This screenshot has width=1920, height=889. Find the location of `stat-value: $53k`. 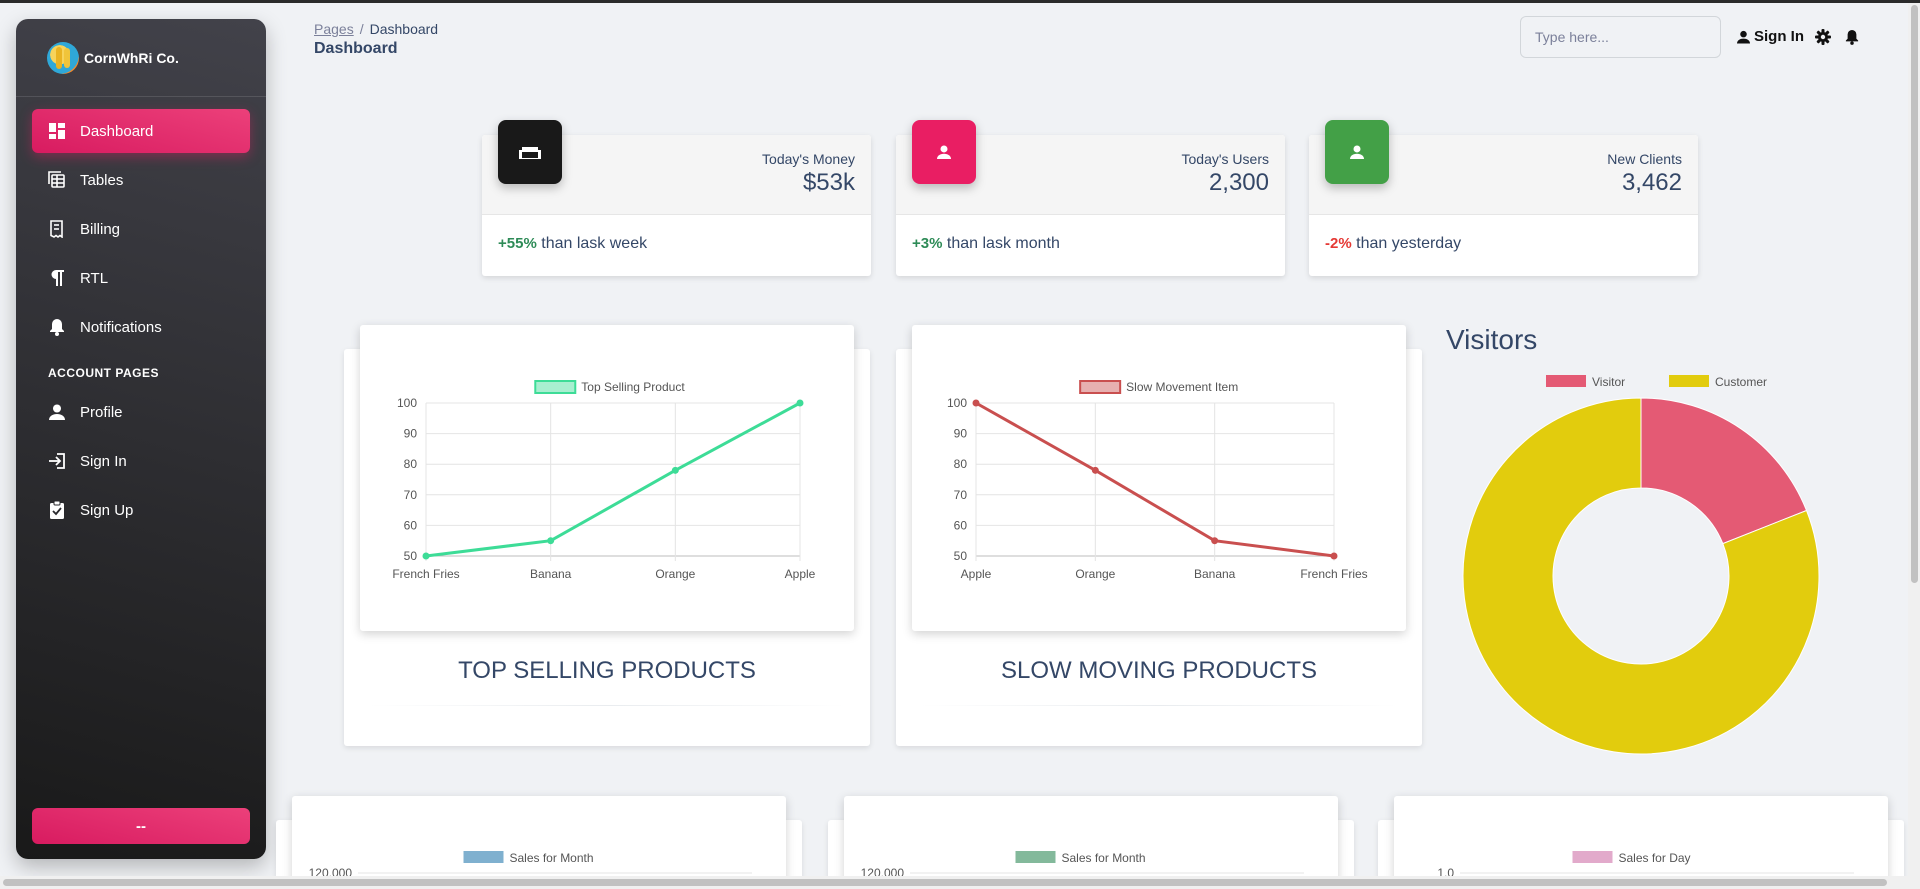

stat-value: $53k is located at coordinates (828, 182).